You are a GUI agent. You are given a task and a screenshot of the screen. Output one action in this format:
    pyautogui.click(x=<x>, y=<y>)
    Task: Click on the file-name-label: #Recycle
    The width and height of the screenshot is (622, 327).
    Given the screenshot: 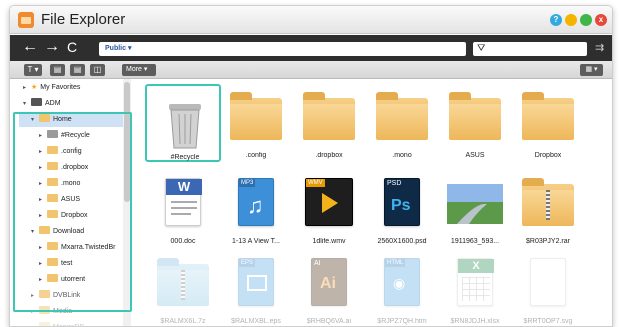 What is the action you would take?
    pyautogui.click(x=185, y=157)
    